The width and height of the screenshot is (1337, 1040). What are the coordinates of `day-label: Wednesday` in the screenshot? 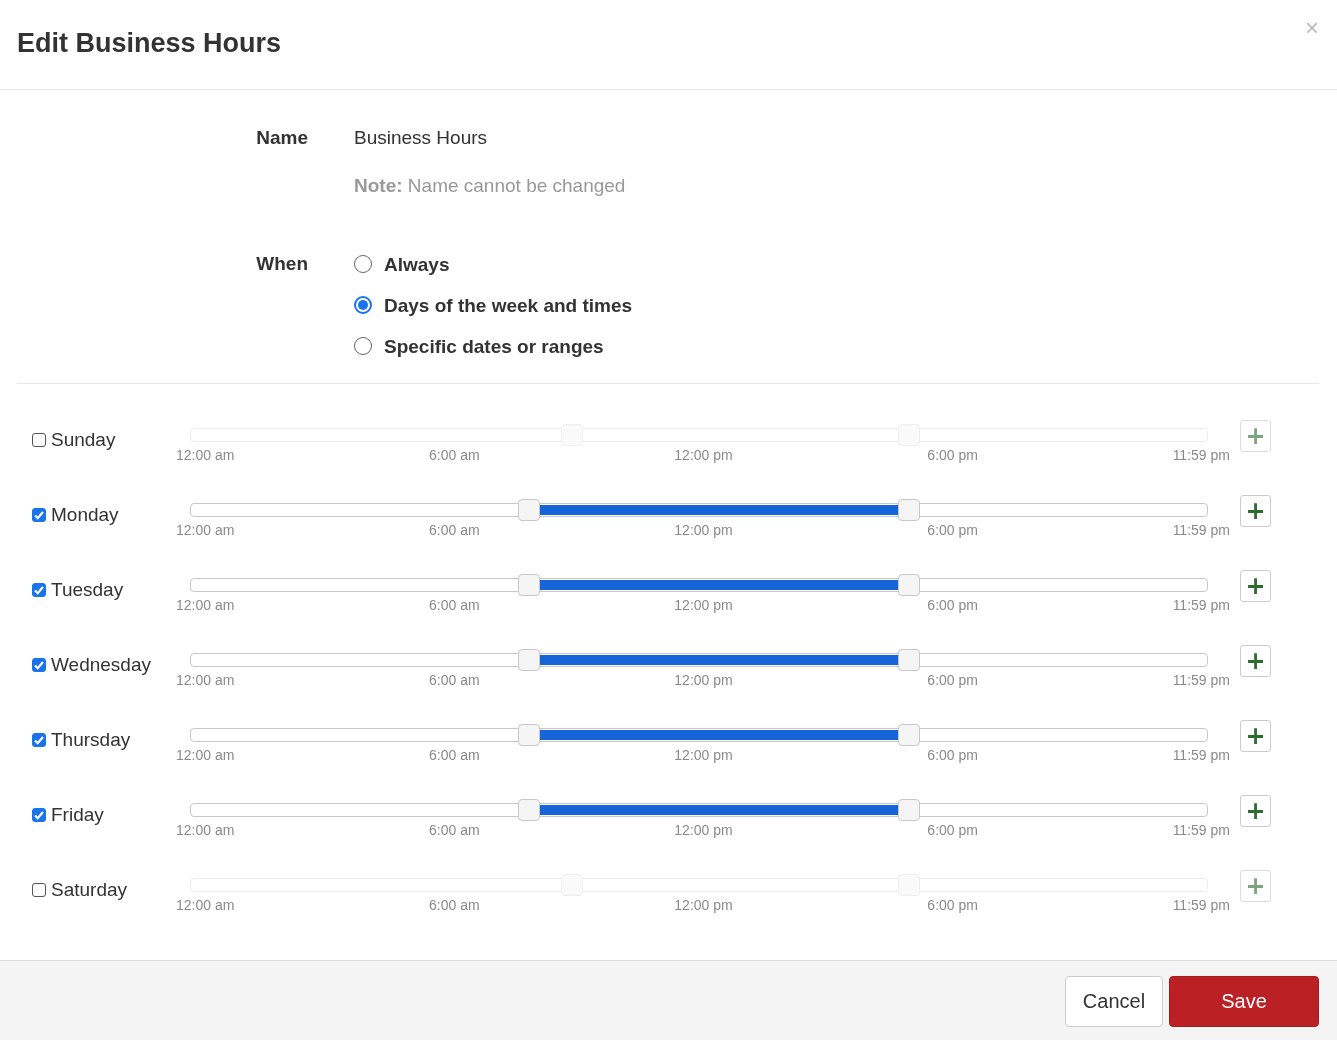 It's located at (101, 664).